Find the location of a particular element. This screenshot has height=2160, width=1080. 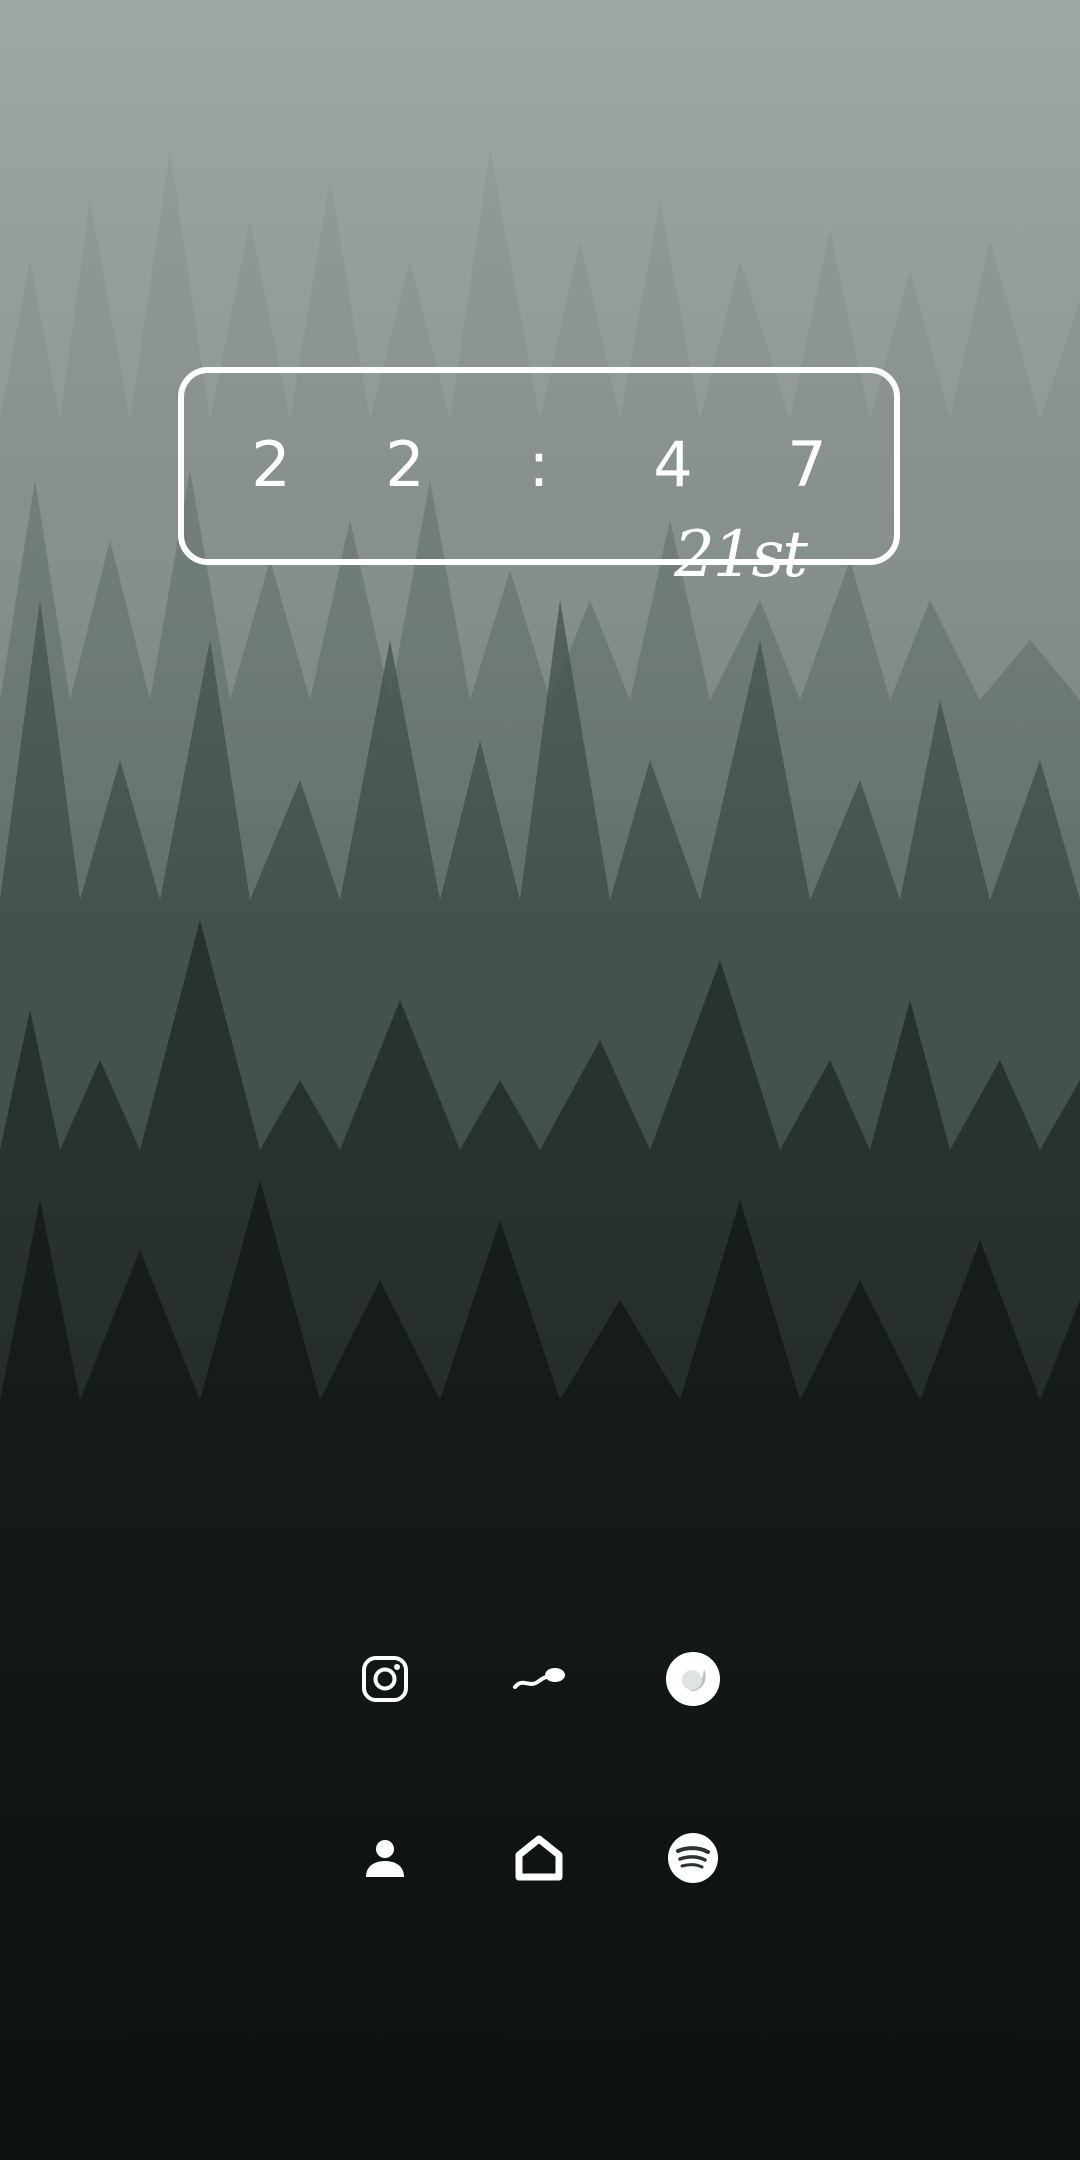

clock-minute-tens: 4 is located at coordinates (673, 464).